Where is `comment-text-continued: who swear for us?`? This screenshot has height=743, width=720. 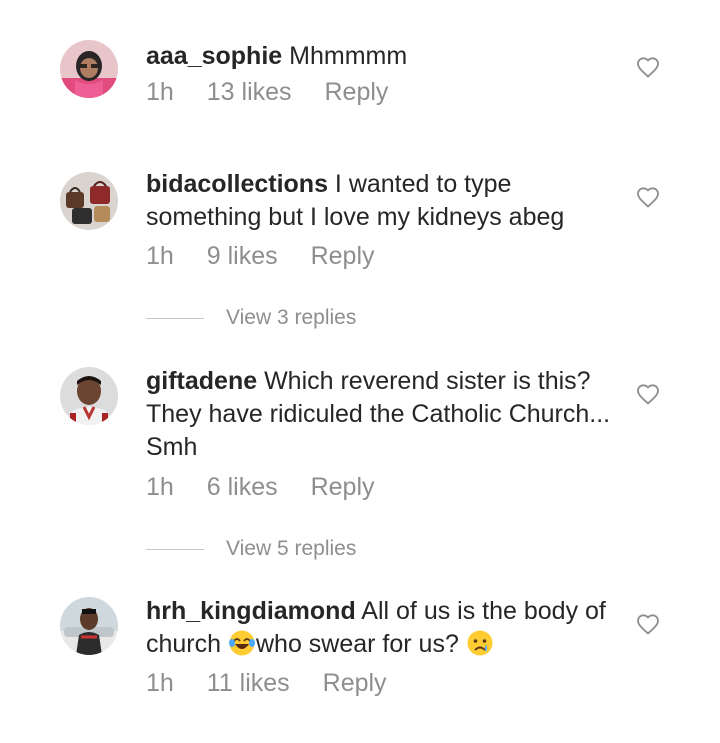 comment-text-continued: who swear for us? is located at coordinates (360, 644).